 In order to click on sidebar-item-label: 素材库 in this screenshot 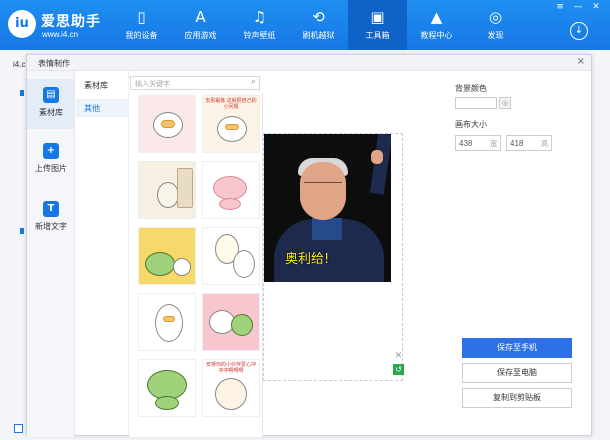, I will do `click(51, 112)`.